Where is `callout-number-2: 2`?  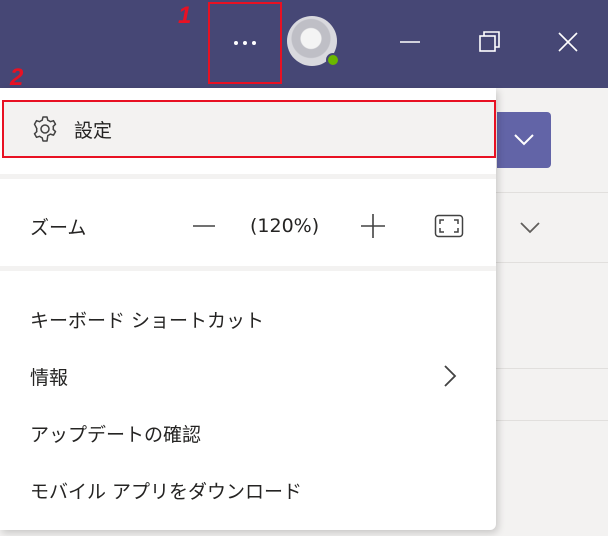
callout-number-2: 2 is located at coordinates (17, 77).